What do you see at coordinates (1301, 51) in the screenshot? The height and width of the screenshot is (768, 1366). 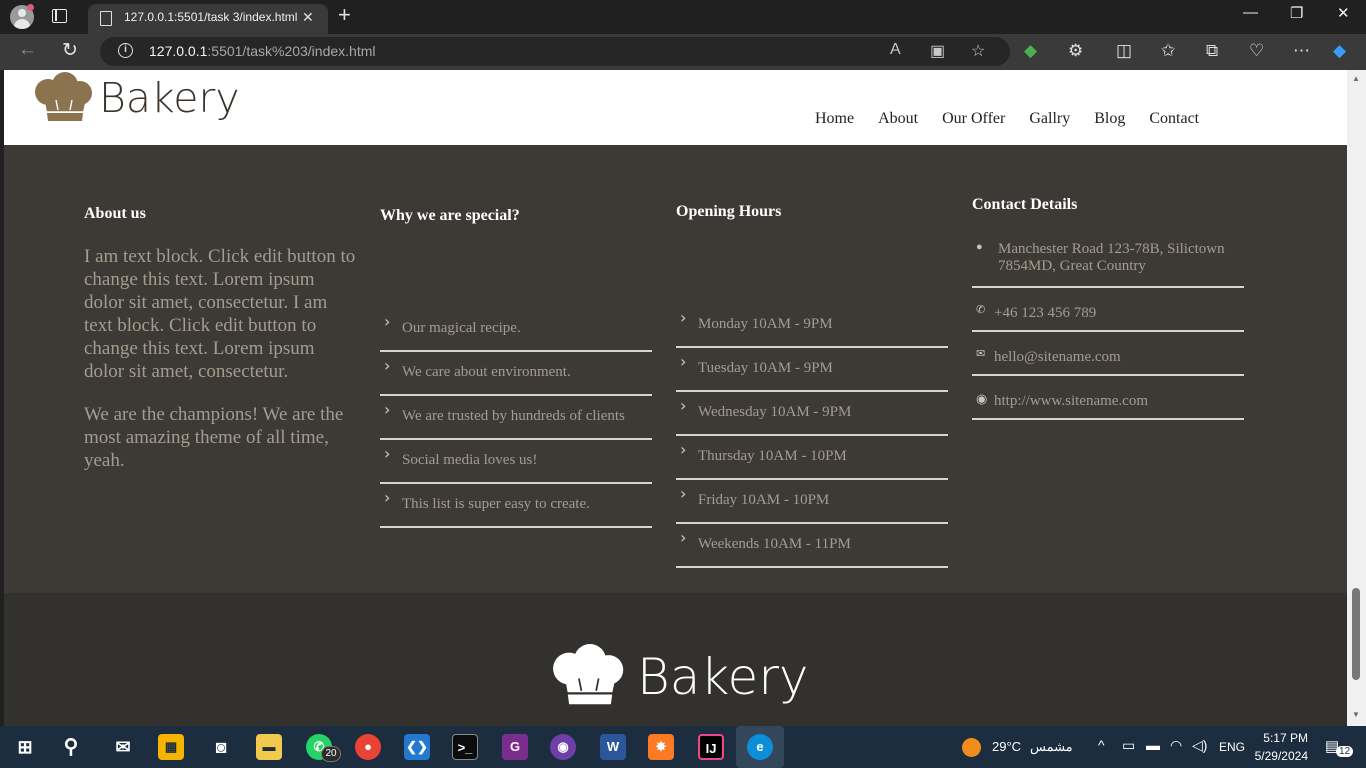 I see `more-menu-icon: ⋯` at bounding box center [1301, 51].